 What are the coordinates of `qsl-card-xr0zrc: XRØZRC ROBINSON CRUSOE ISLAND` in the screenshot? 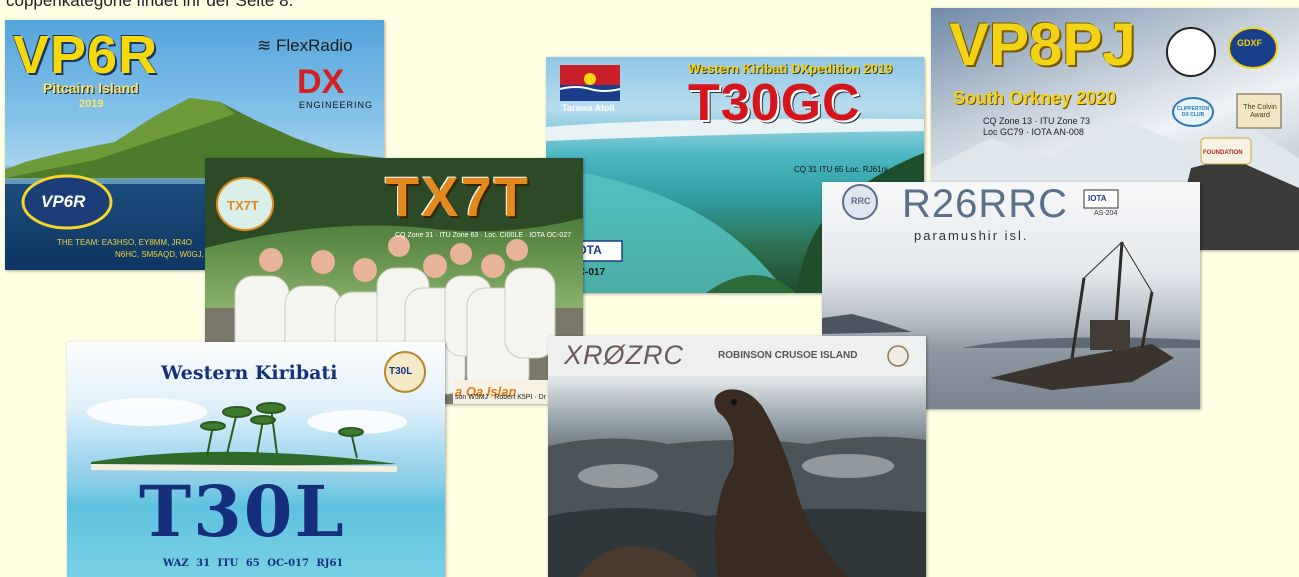 It's located at (737, 456).